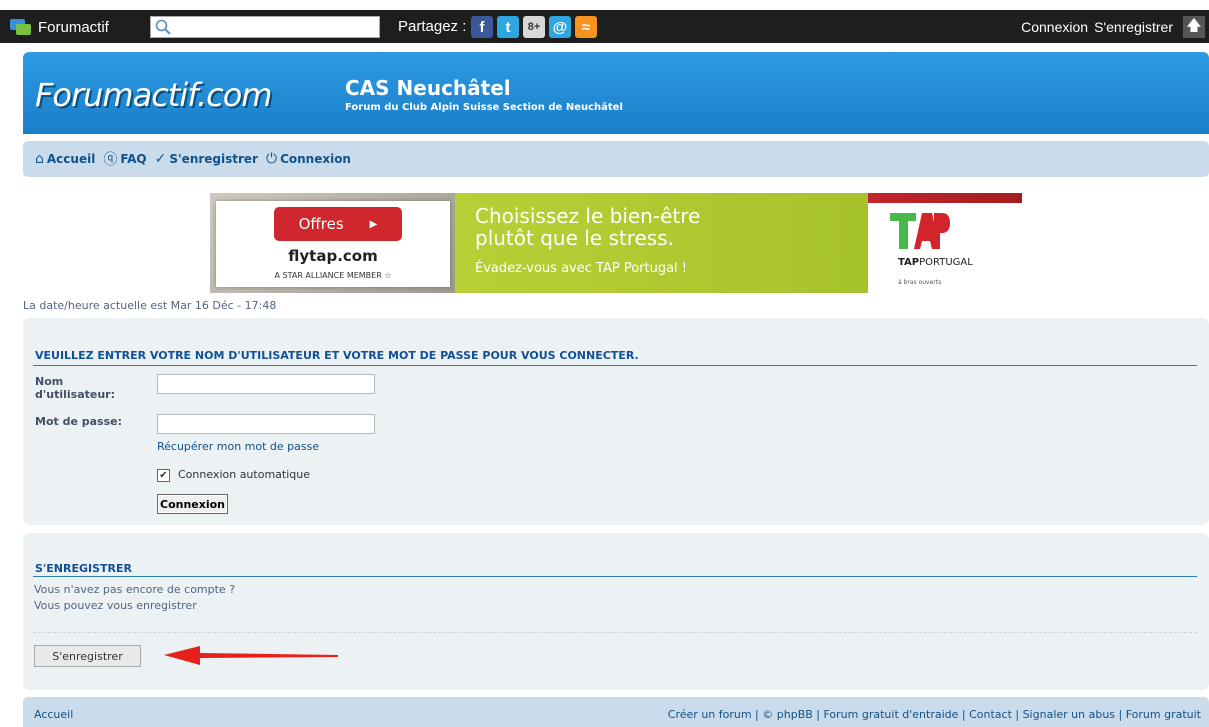 This screenshot has height=727, width=1209. I want to click on rss-icon: ≈, so click(586, 27).